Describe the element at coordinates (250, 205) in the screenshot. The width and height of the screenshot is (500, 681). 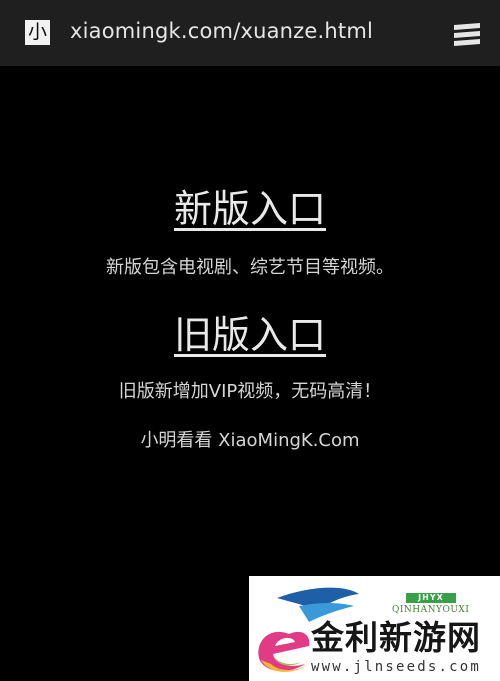
I see `new-version-entry-link: 新版入口` at that location.